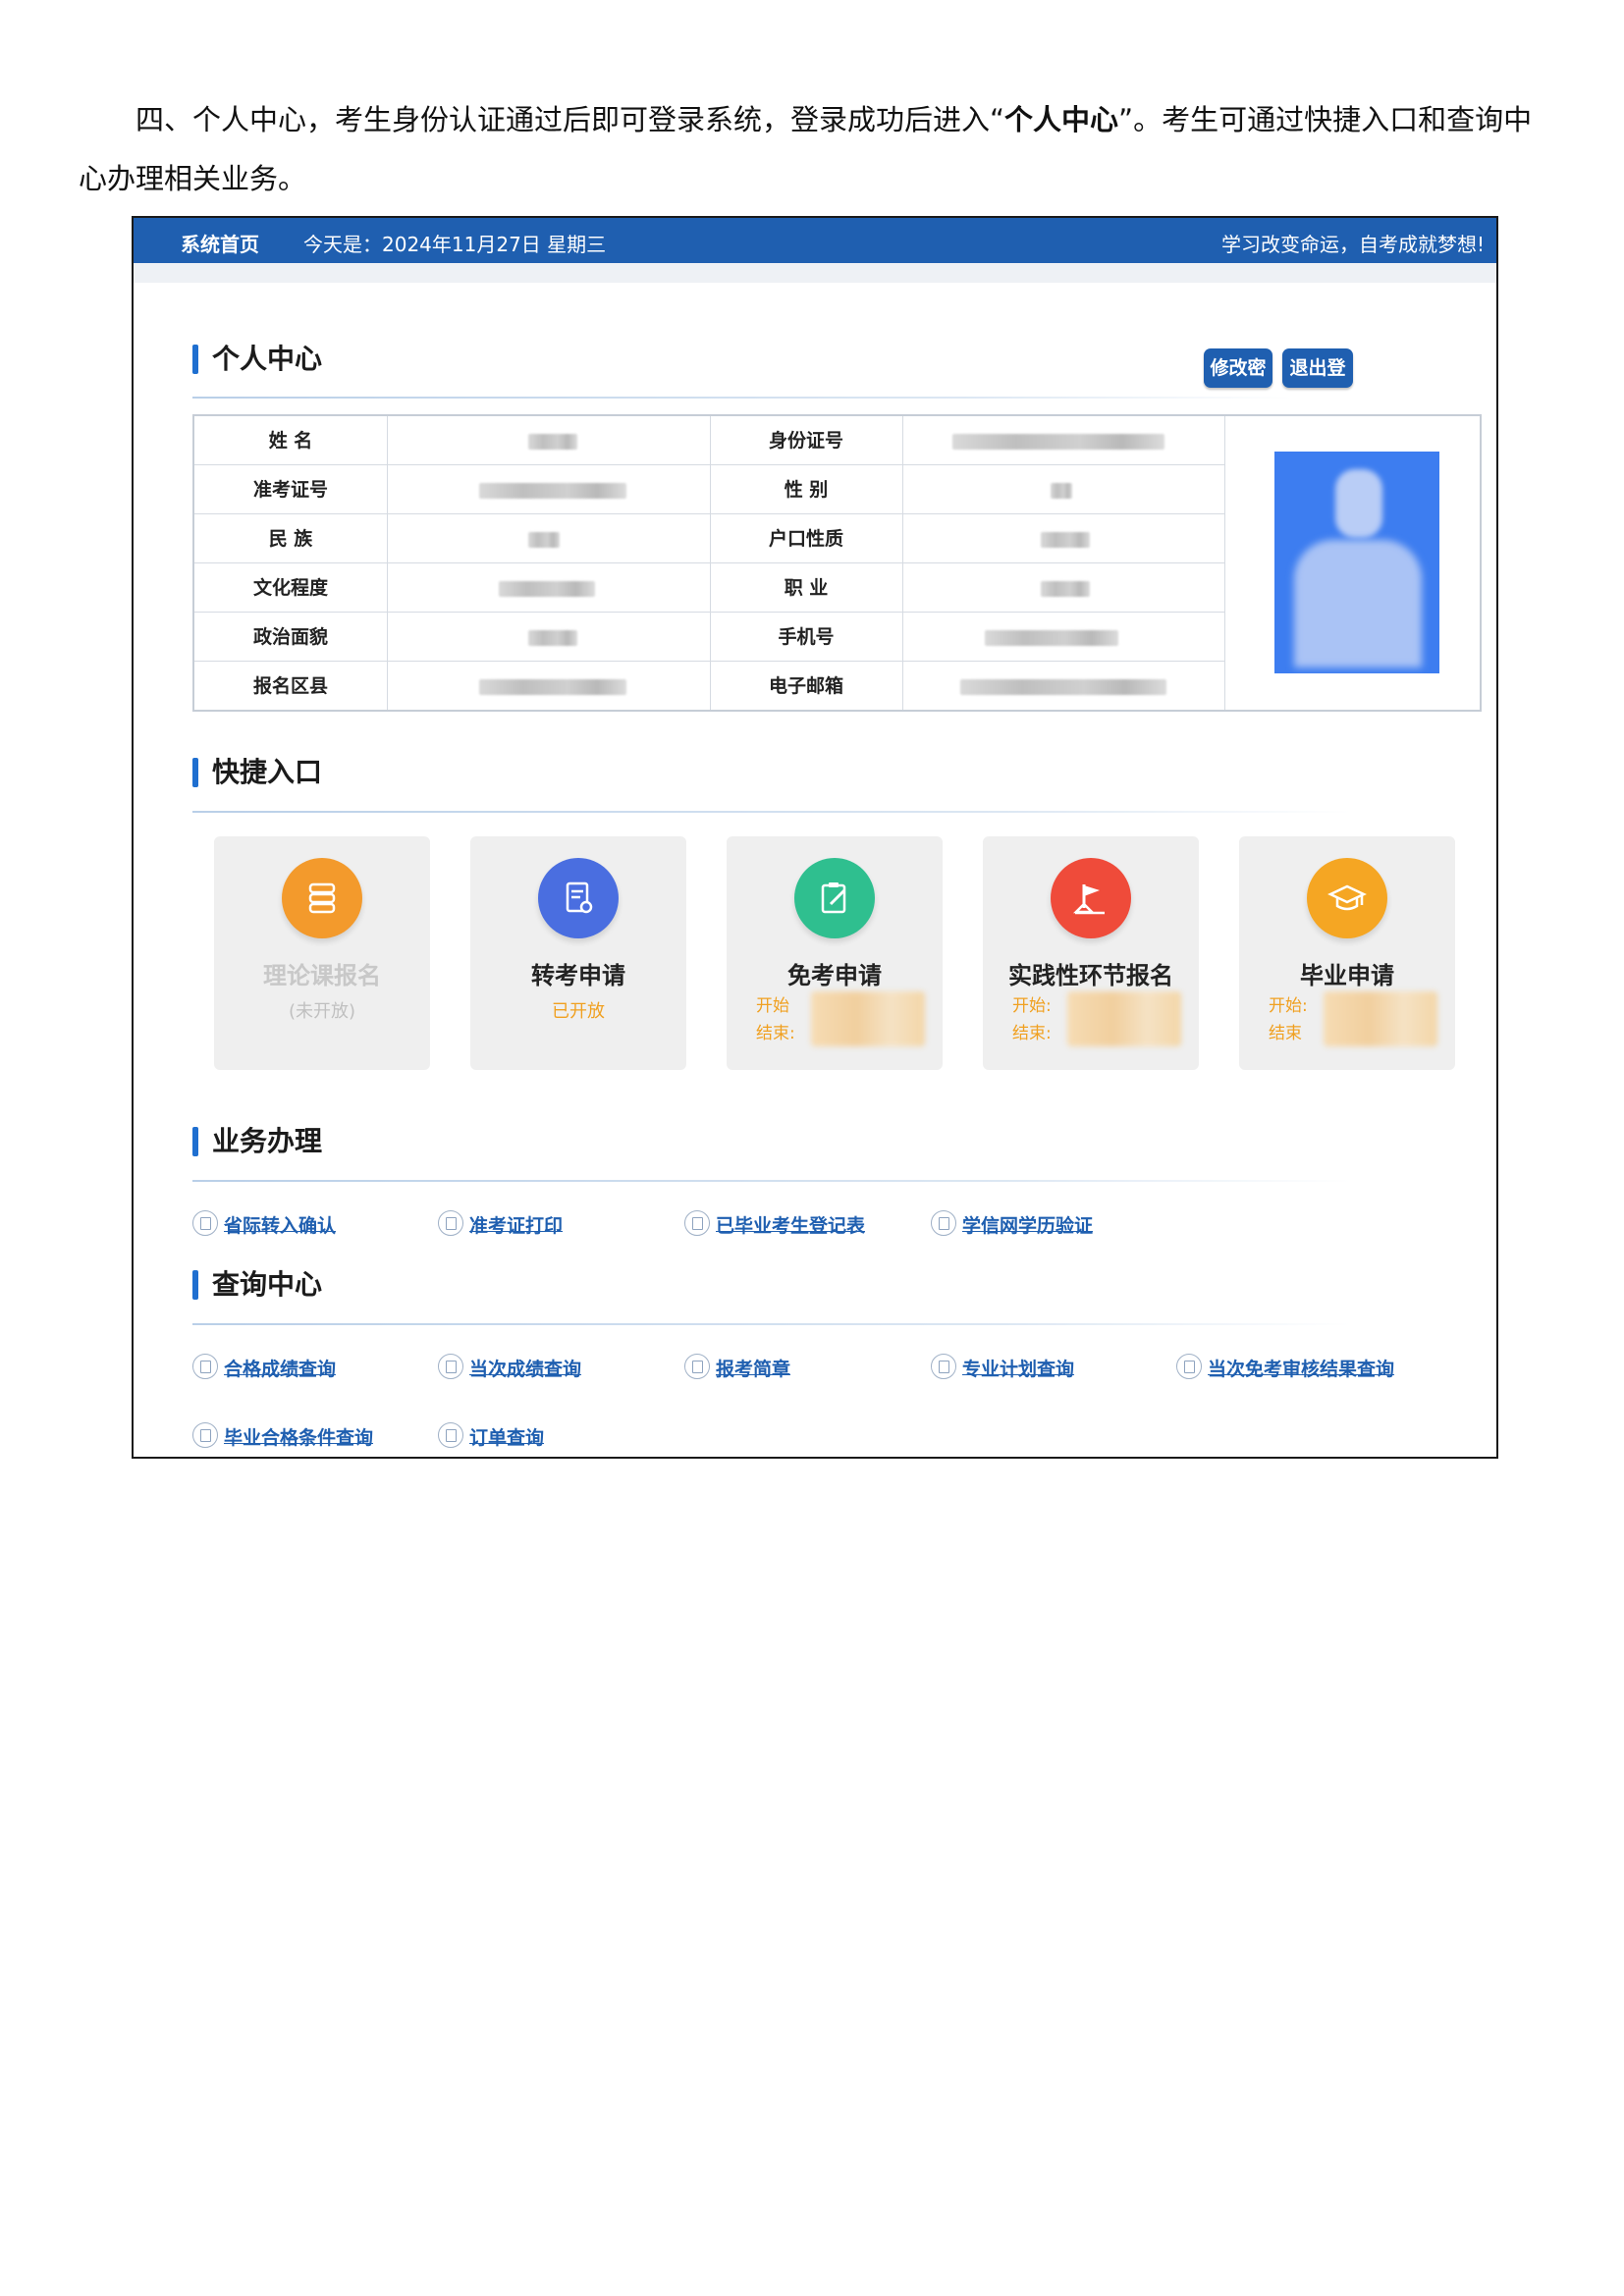 The height and width of the screenshot is (2296, 1624). What do you see at coordinates (805, 539) in the screenshot?
I see `label-household-type: 户口性质` at bounding box center [805, 539].